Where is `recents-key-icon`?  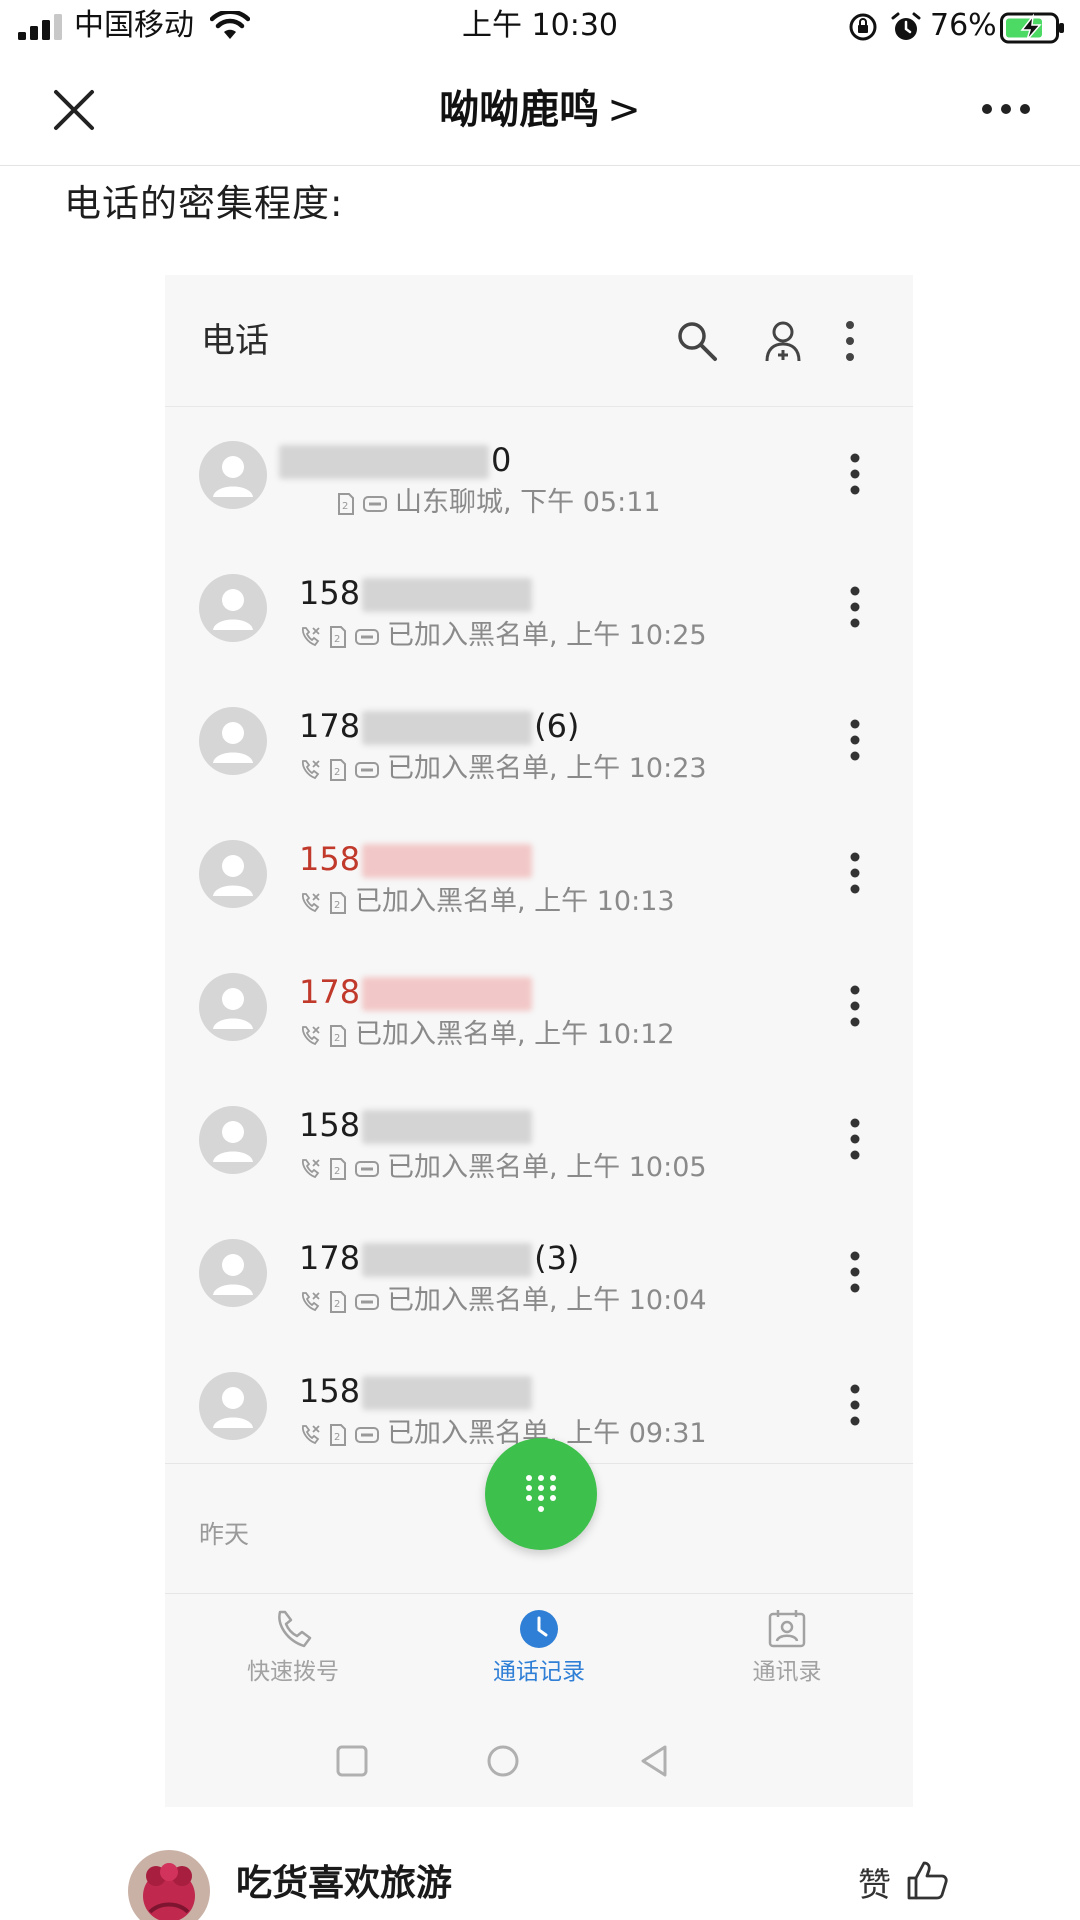
recents-key-icon is located at coordinates (352, 1761).